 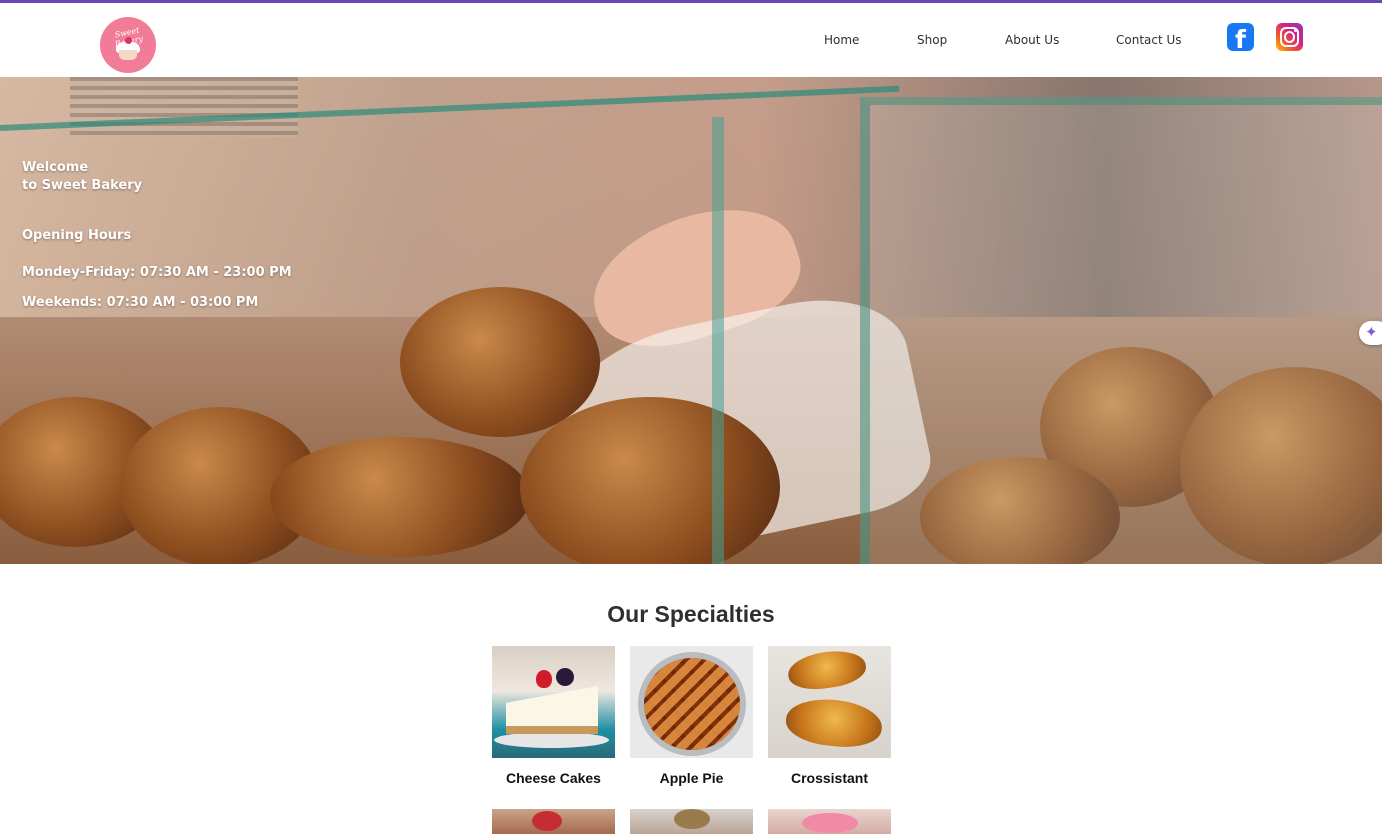 I want to click on croissant-image, so click(x=829, y=702).